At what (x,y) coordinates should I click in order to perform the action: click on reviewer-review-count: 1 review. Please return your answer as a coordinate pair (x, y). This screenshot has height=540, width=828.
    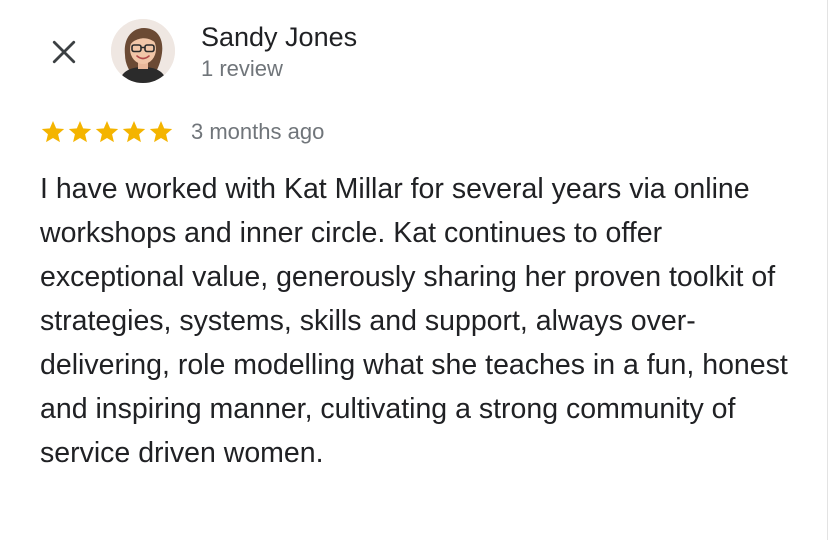
    Looking at the image, I should click on (242, 68).